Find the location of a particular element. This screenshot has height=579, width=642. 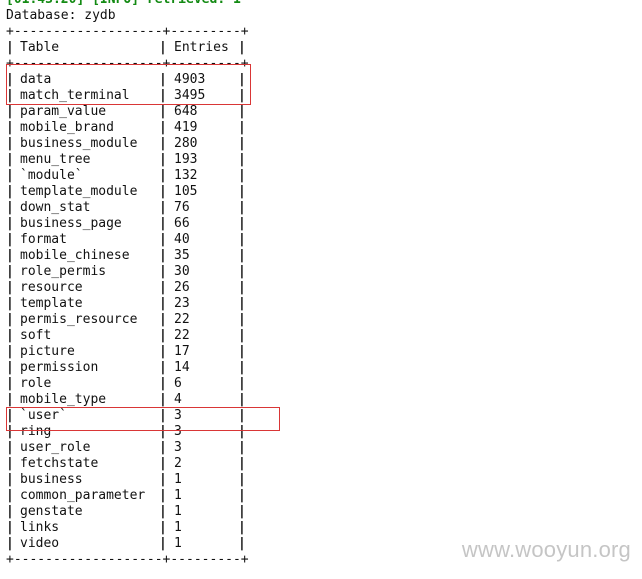

table-name-cell: role is located at coordinates (36, 383).